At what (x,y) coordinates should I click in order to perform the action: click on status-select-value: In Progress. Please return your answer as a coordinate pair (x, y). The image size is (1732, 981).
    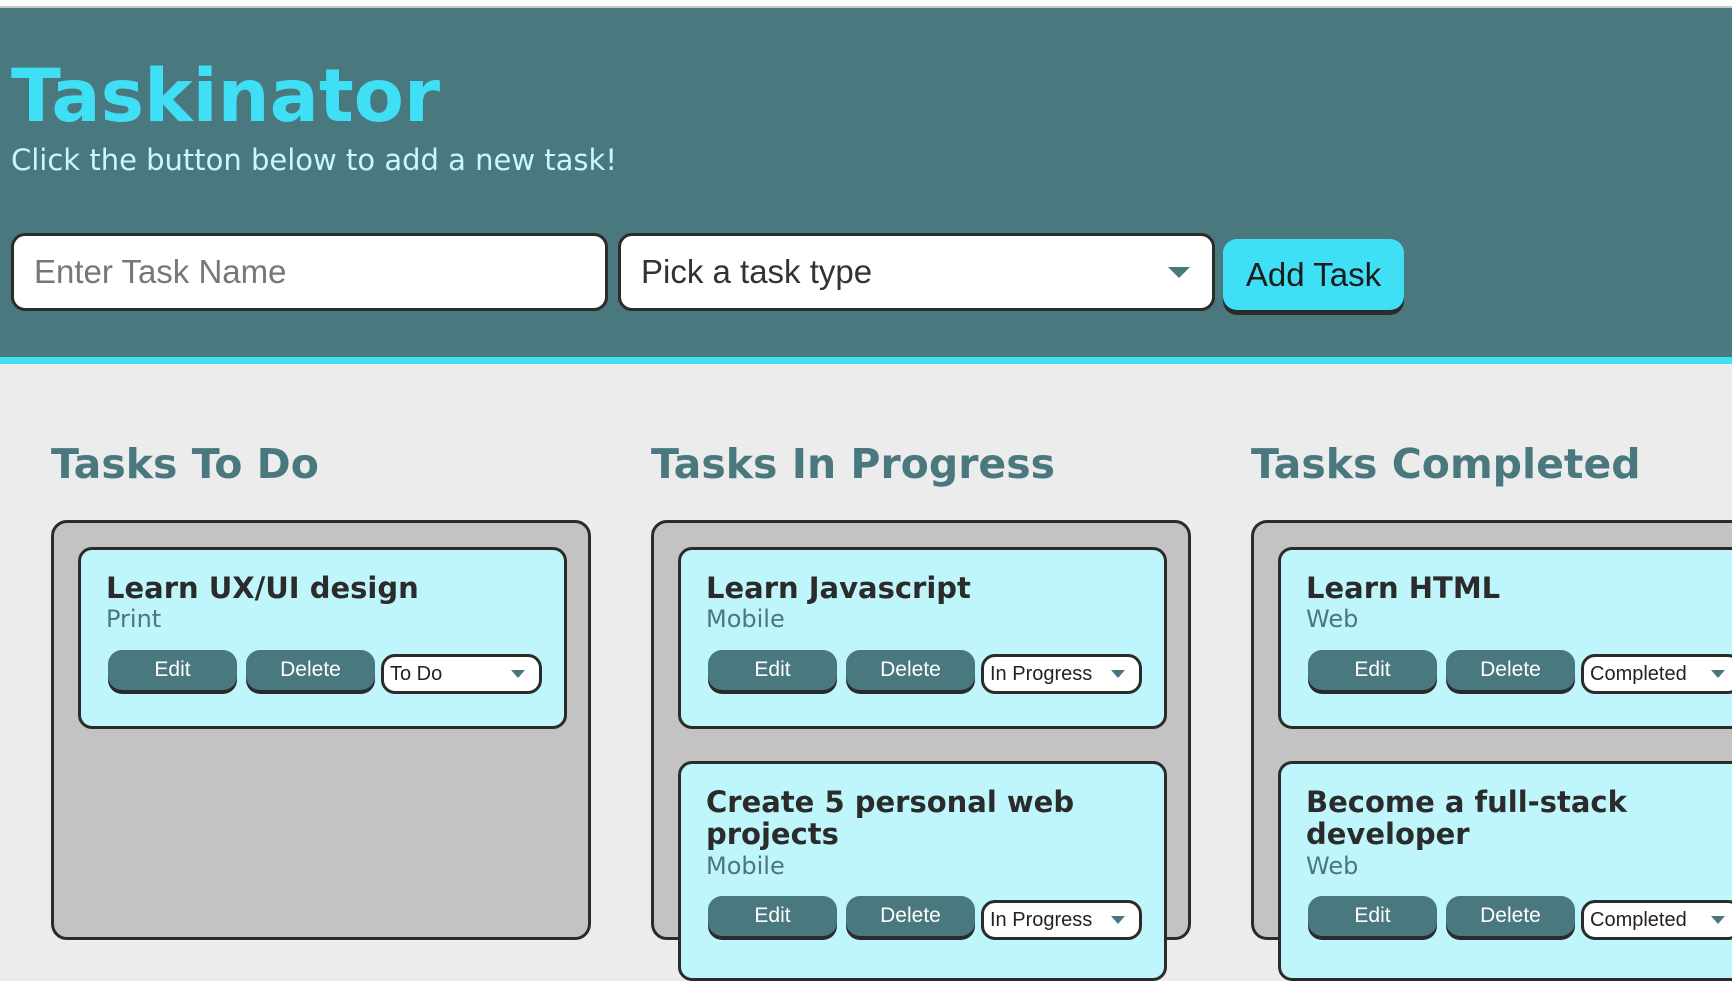
    Looking at the image, I should click on (1041, 673).